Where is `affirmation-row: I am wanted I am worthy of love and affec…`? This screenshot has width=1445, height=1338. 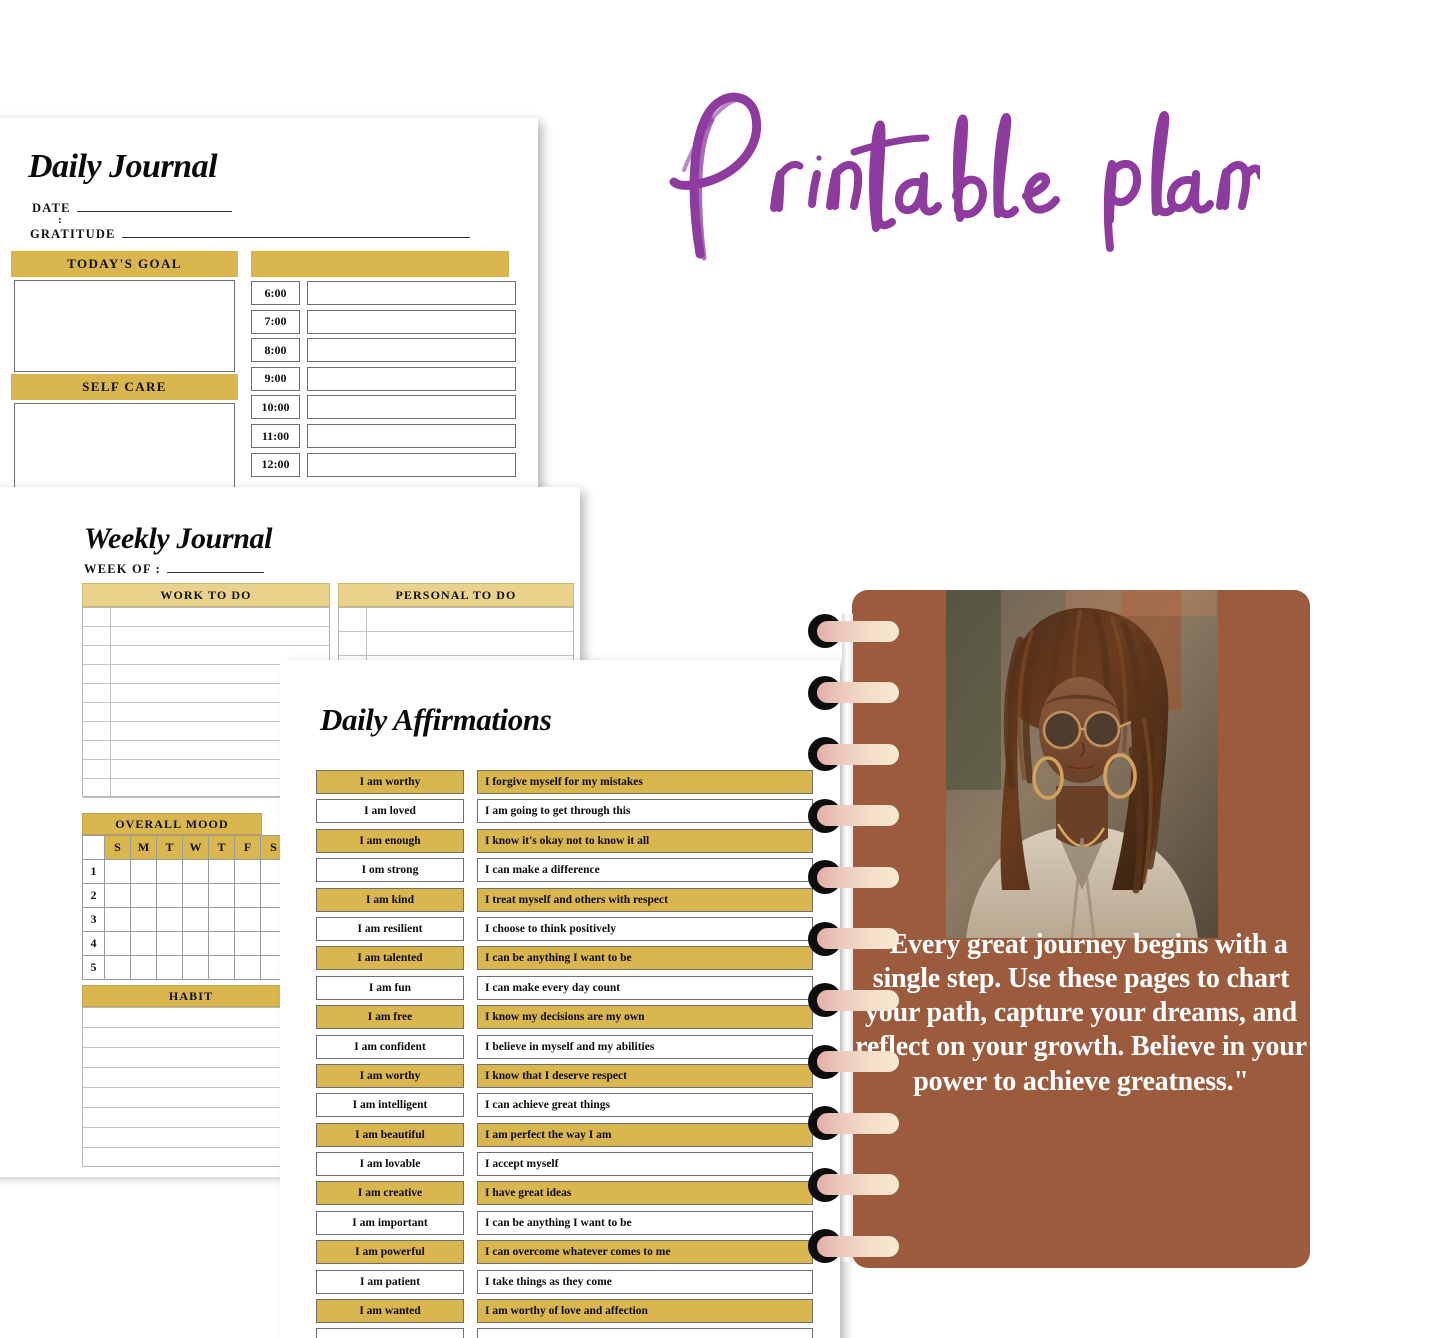
affirmation-row: I am wanted I am worthy of love and affec… is located at coordinates (571, 1311).